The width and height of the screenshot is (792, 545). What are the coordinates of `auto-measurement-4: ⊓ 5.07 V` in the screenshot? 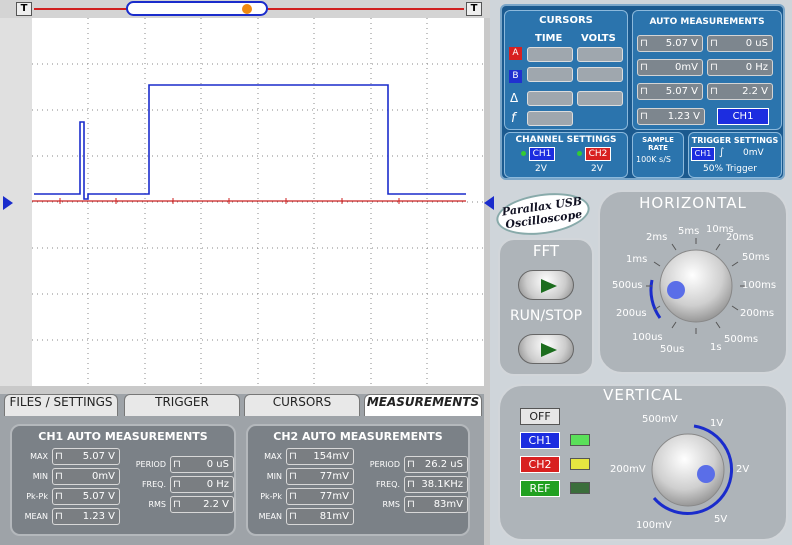 It's located at (670, 91).